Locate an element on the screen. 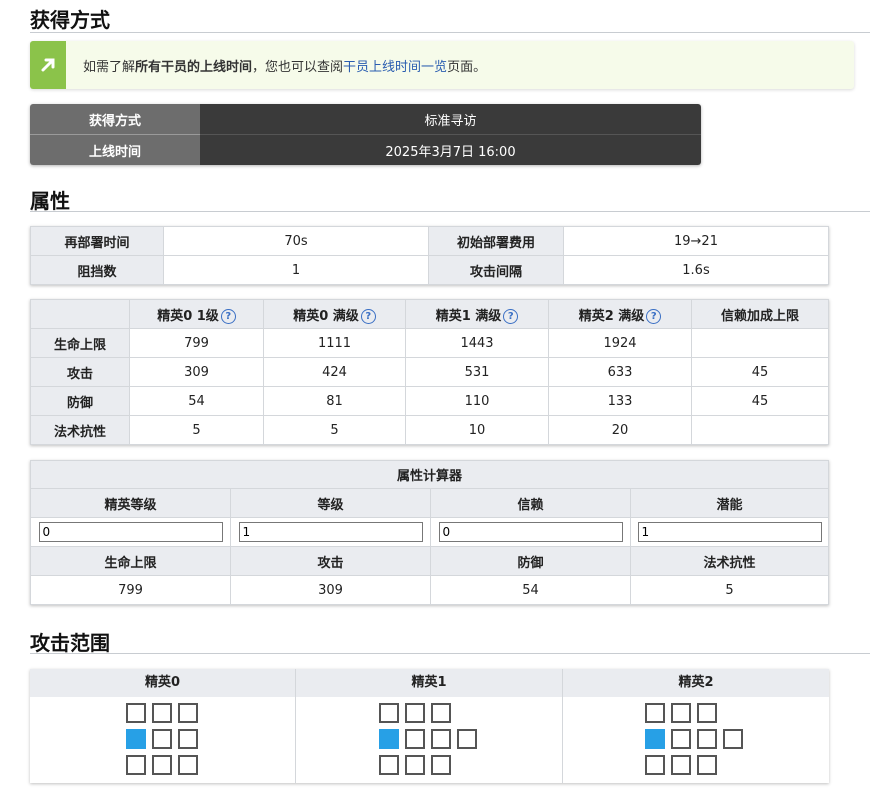 Image resolution: width=870 pixels, height=809 pixels. trust-input is located at coordinates (530, 532).